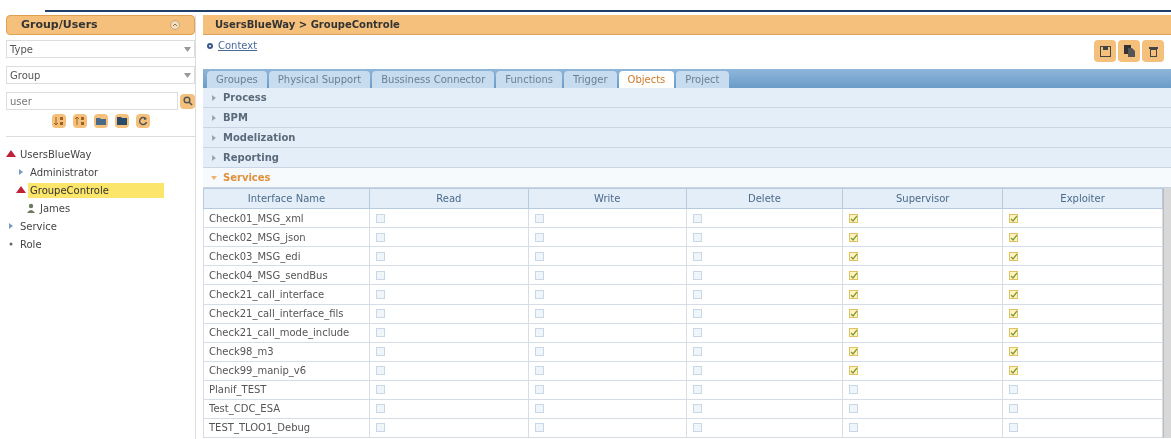  What do you see at coordinates (142, 121) in the screenshot?
I see `refresh-button` at bounding box center [142, 121].